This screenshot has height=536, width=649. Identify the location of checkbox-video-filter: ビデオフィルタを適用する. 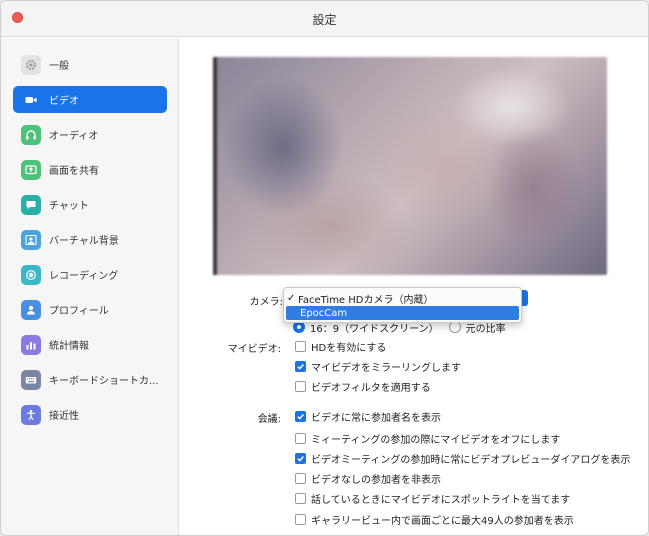
(363, 386).